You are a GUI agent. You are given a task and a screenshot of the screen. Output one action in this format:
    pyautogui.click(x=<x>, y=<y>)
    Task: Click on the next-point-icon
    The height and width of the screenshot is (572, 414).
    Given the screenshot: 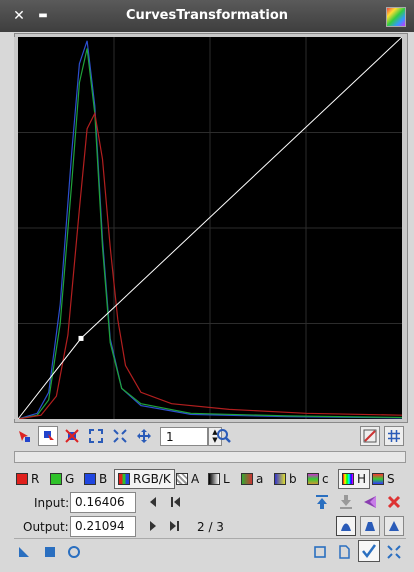 What is the action you would take?
    pyautogui.click(x=153, y=526)
    